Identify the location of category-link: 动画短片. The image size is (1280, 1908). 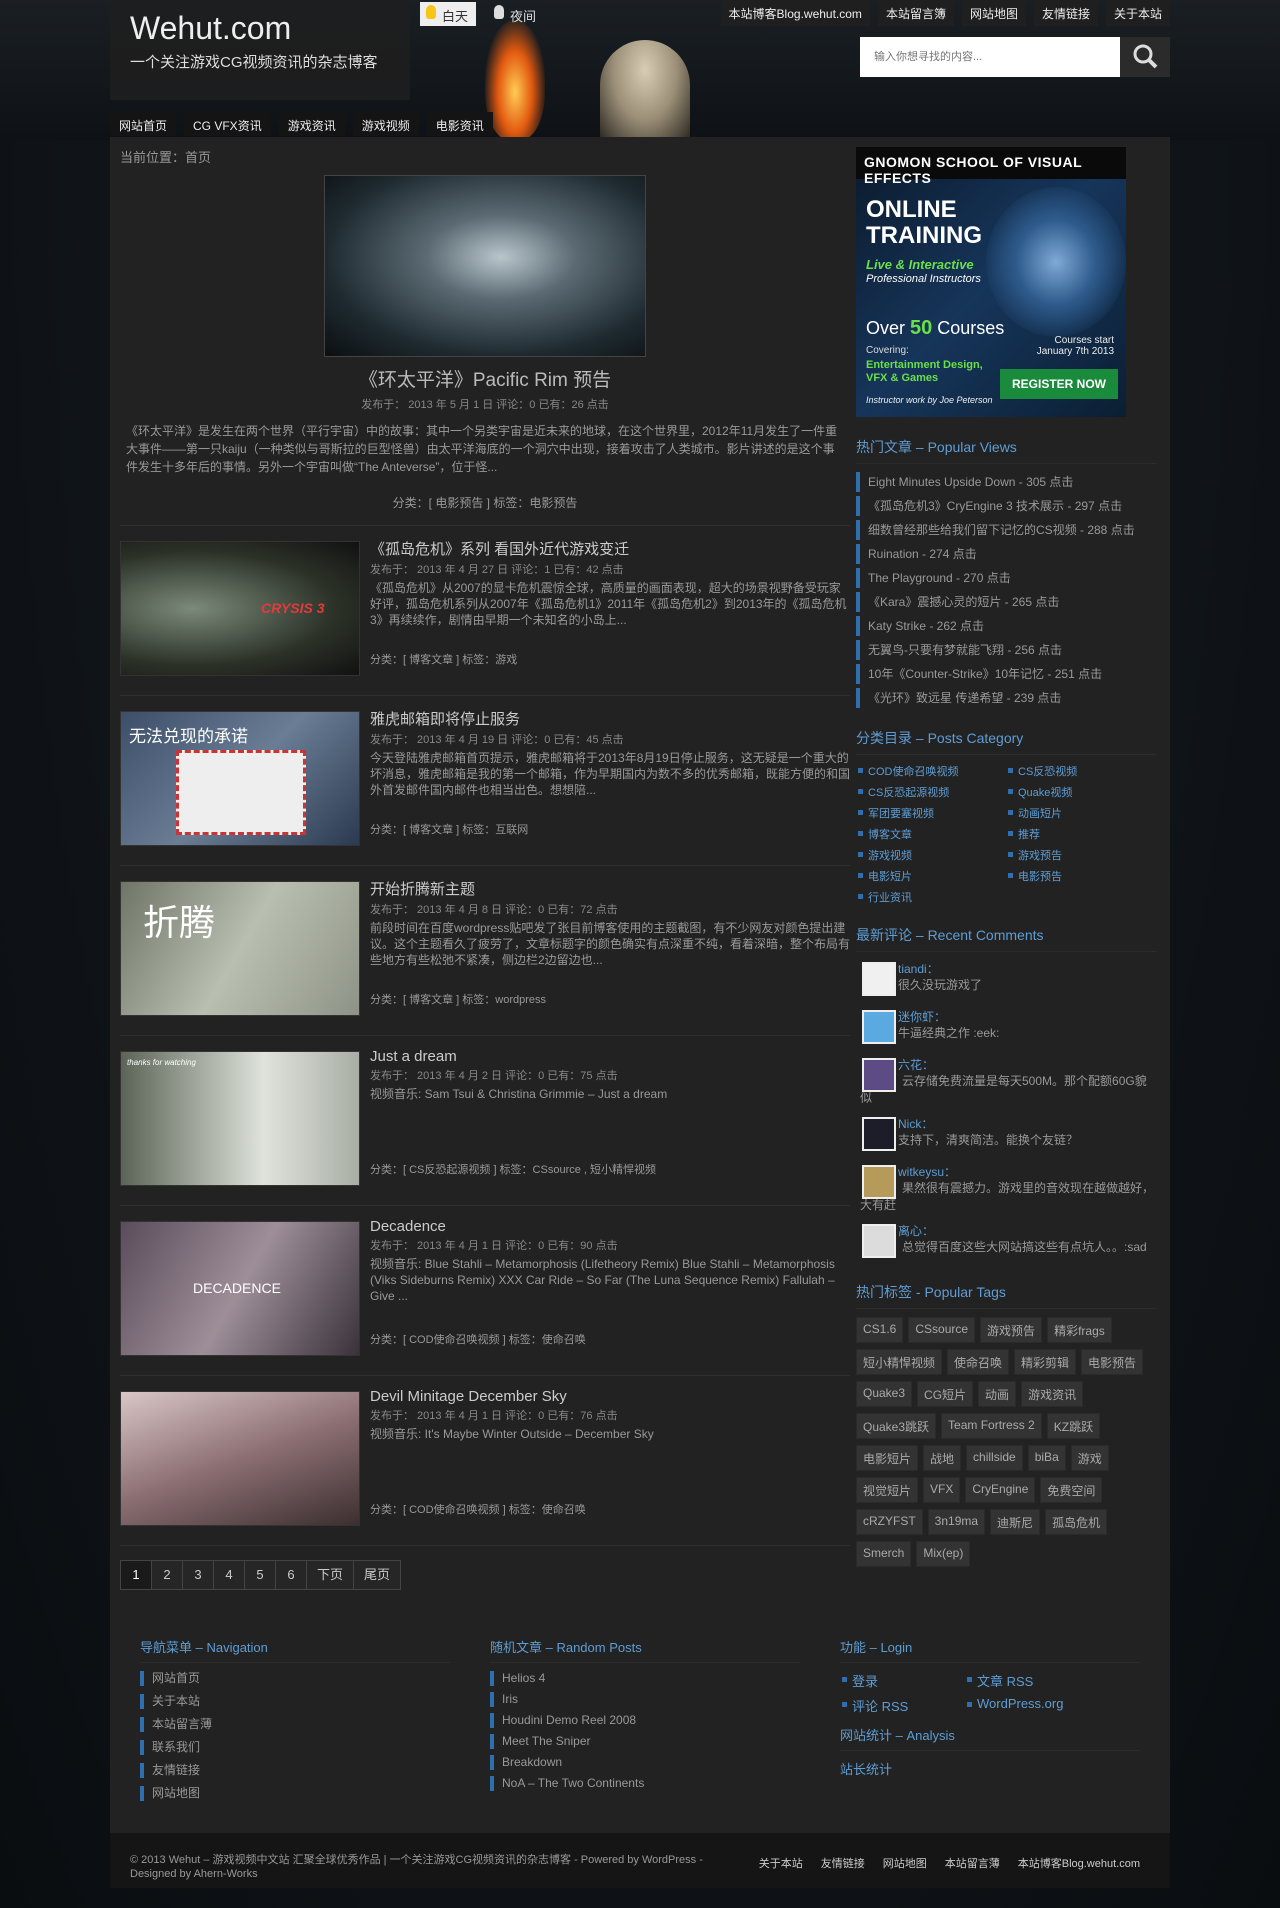
(1076, 813).